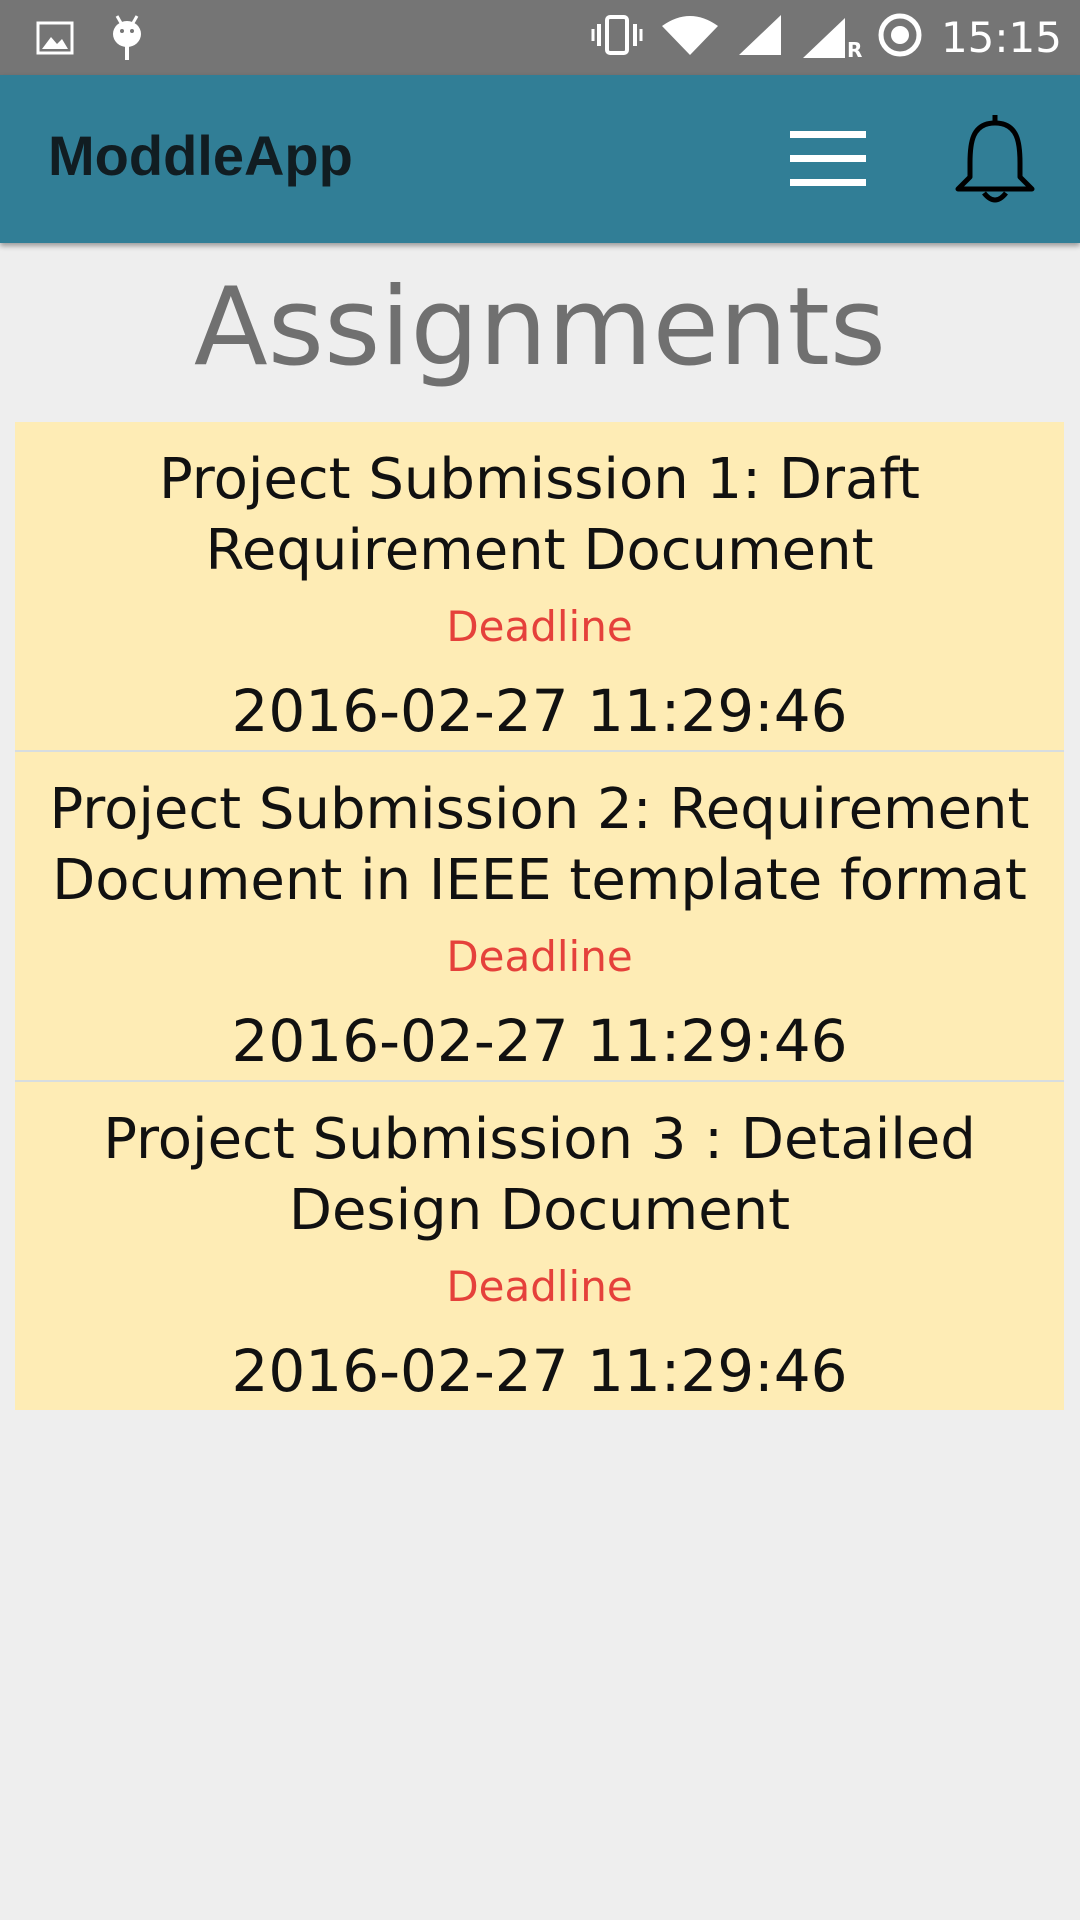 This screenshot has width=1080, height=1920. What do you see at coordinates (540, 159) in the screenshot?
I see `app-bar: ModdleApp` at bounding box center [540, 159].